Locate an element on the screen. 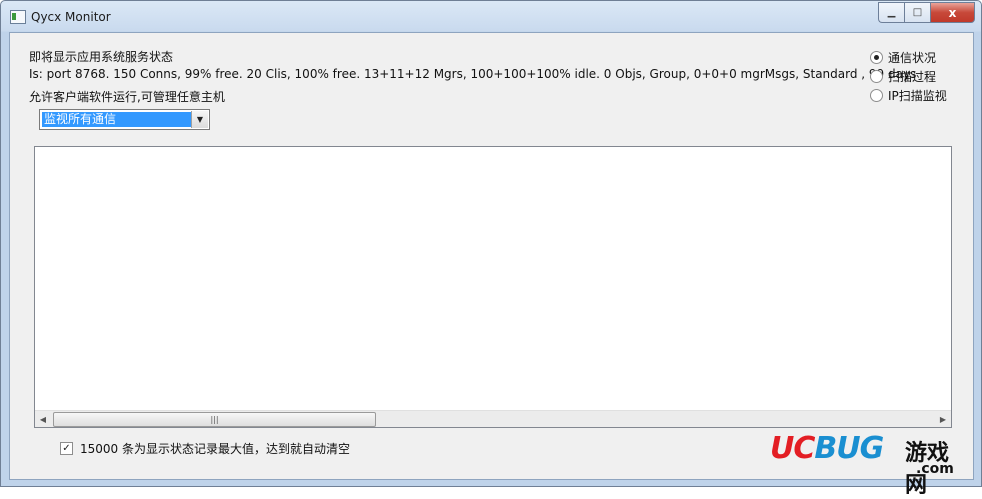 The image size is (982, 499). minimize-button: ▁ is located at coordinates (891, 12).